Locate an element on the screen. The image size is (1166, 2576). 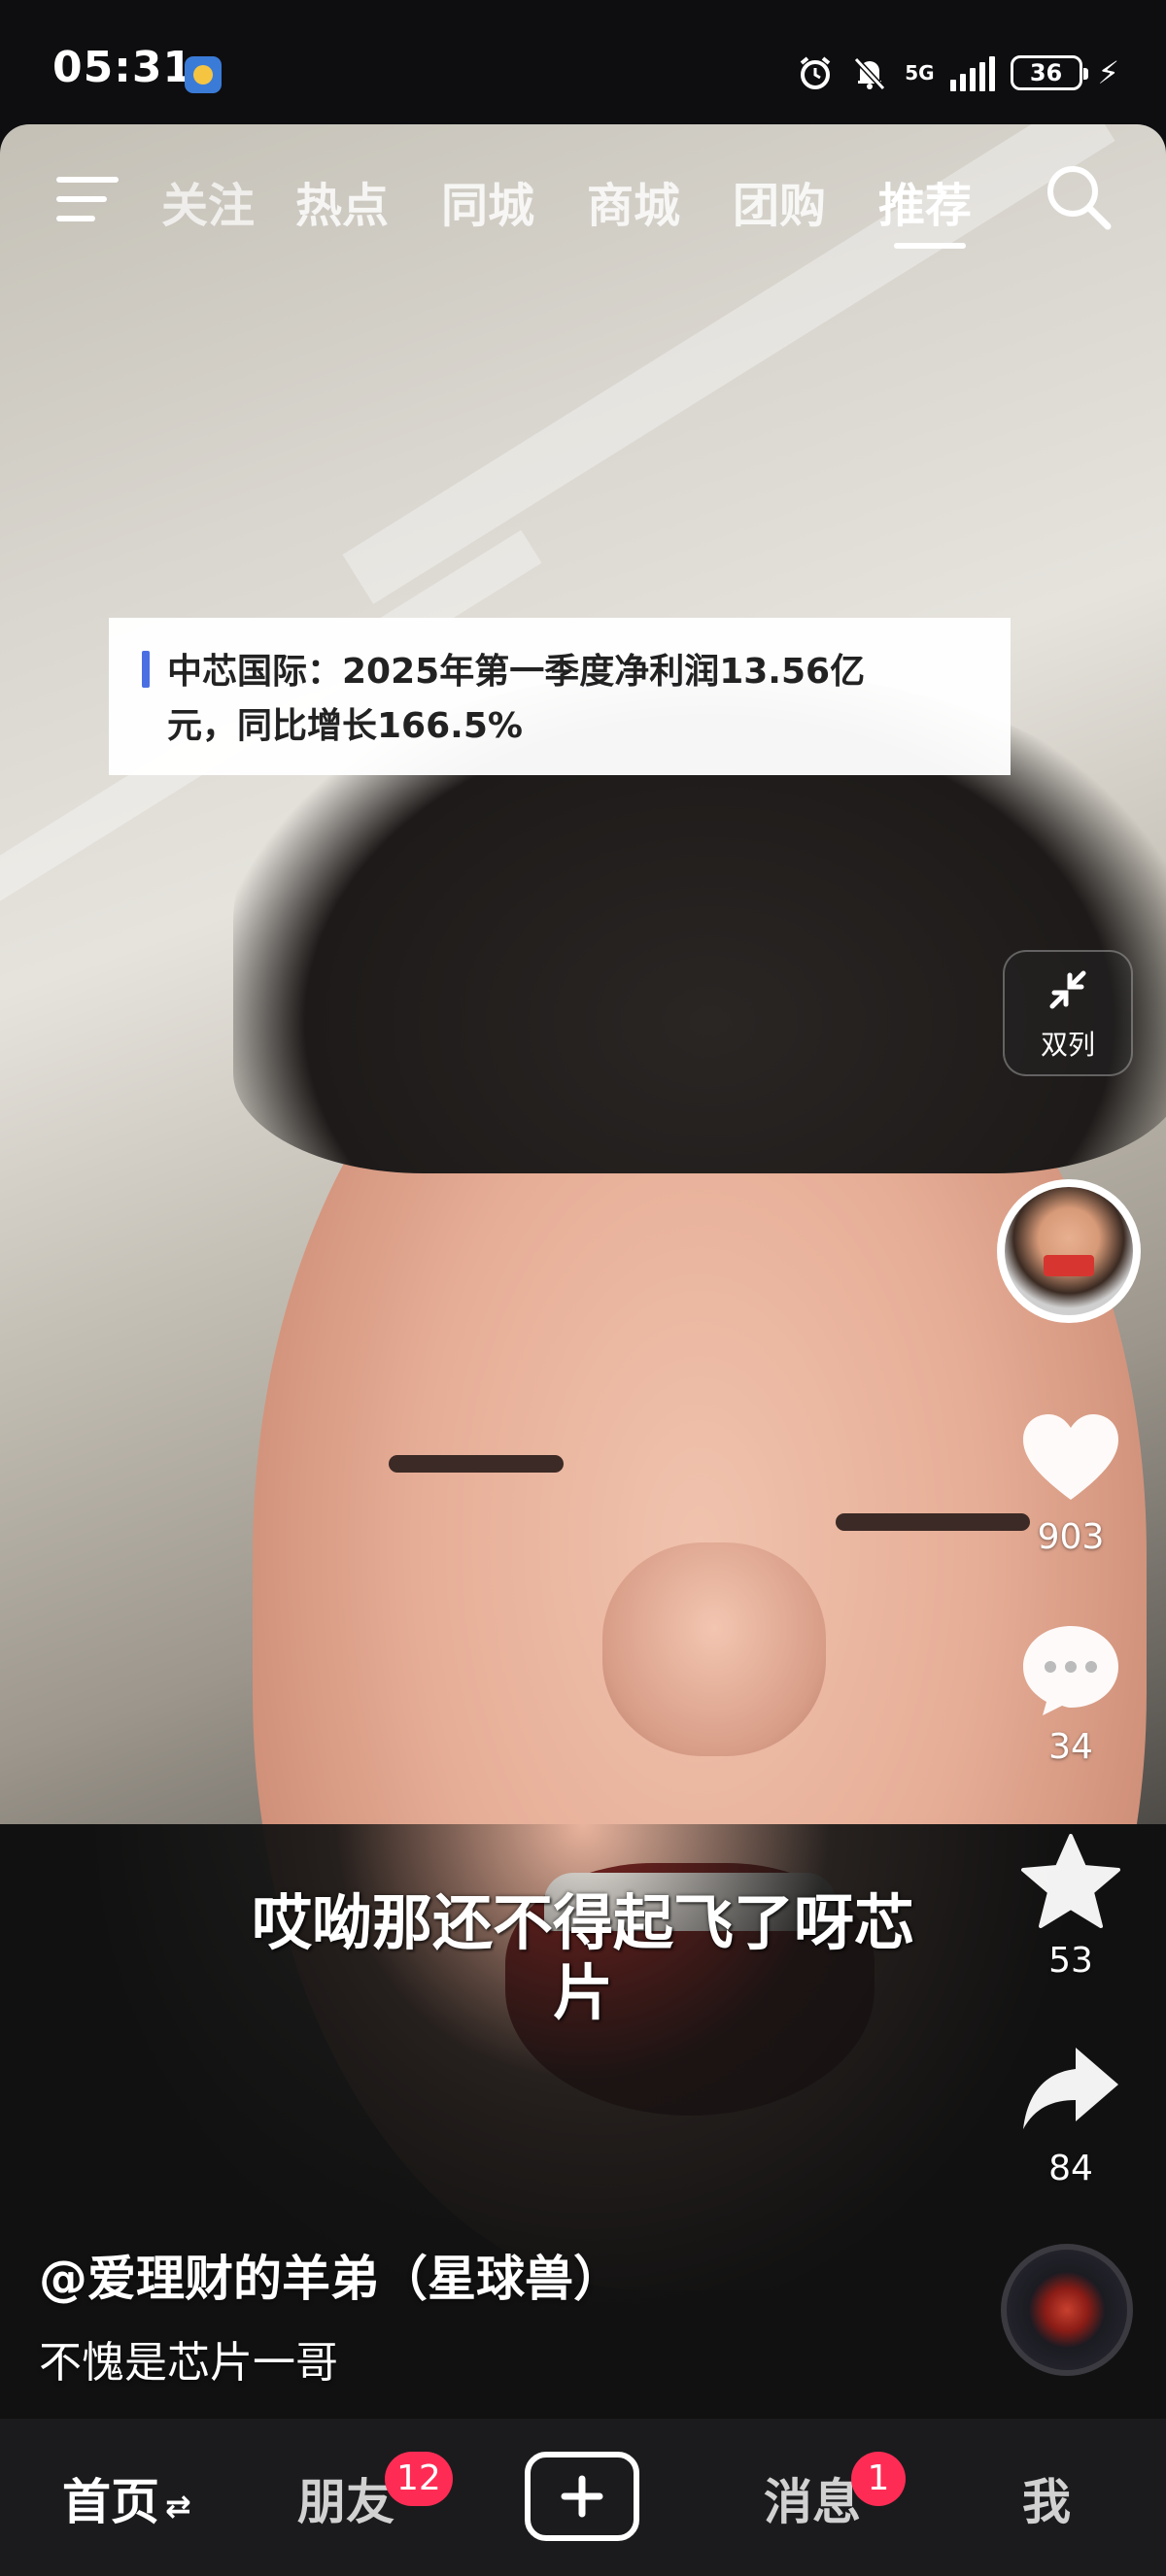
alarm-icon is located at coordinates (815, 72).